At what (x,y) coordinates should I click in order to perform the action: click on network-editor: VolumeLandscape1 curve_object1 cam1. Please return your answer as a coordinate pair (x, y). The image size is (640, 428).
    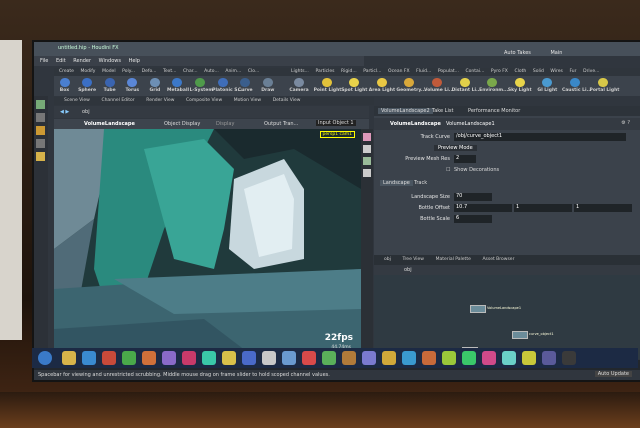
    Looking at the image, I should click on (507, 317).